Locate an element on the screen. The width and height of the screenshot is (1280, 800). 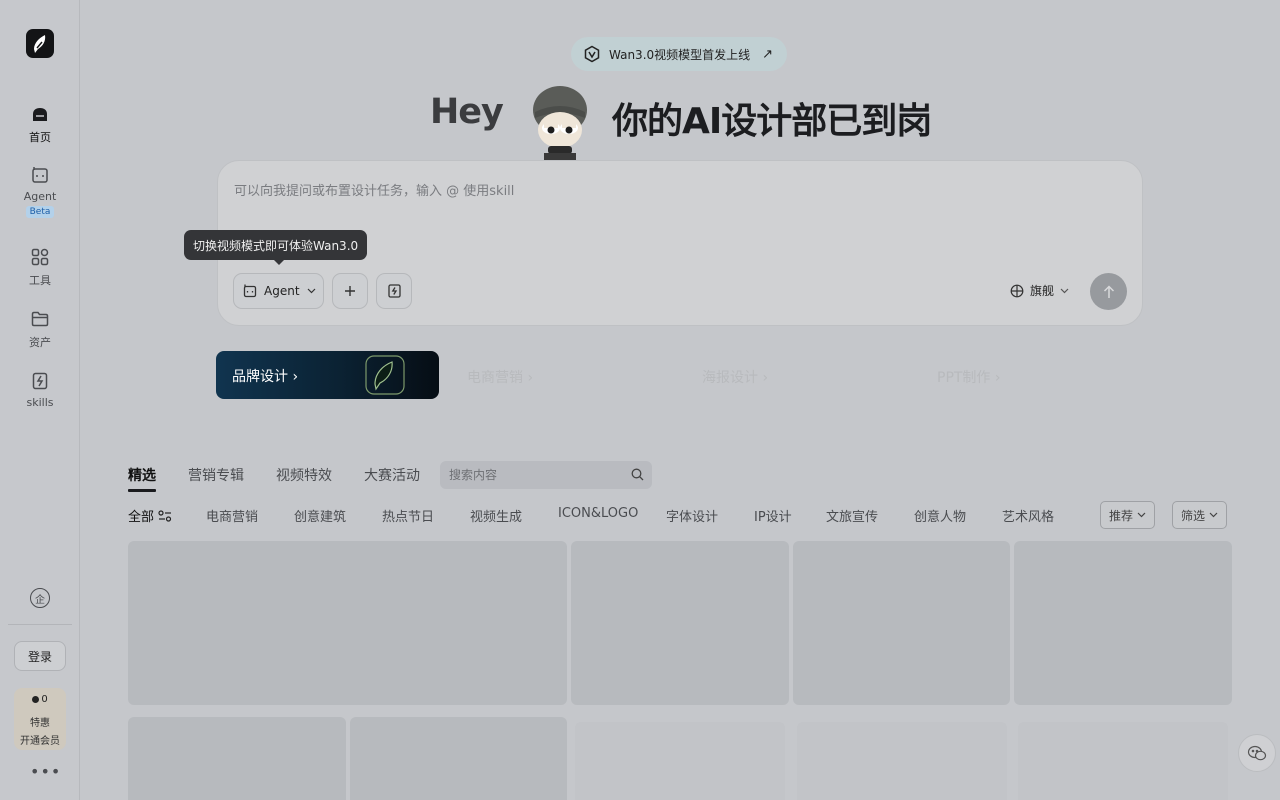
category-poster: 海报设计 › is located at coordinates (735, 377).